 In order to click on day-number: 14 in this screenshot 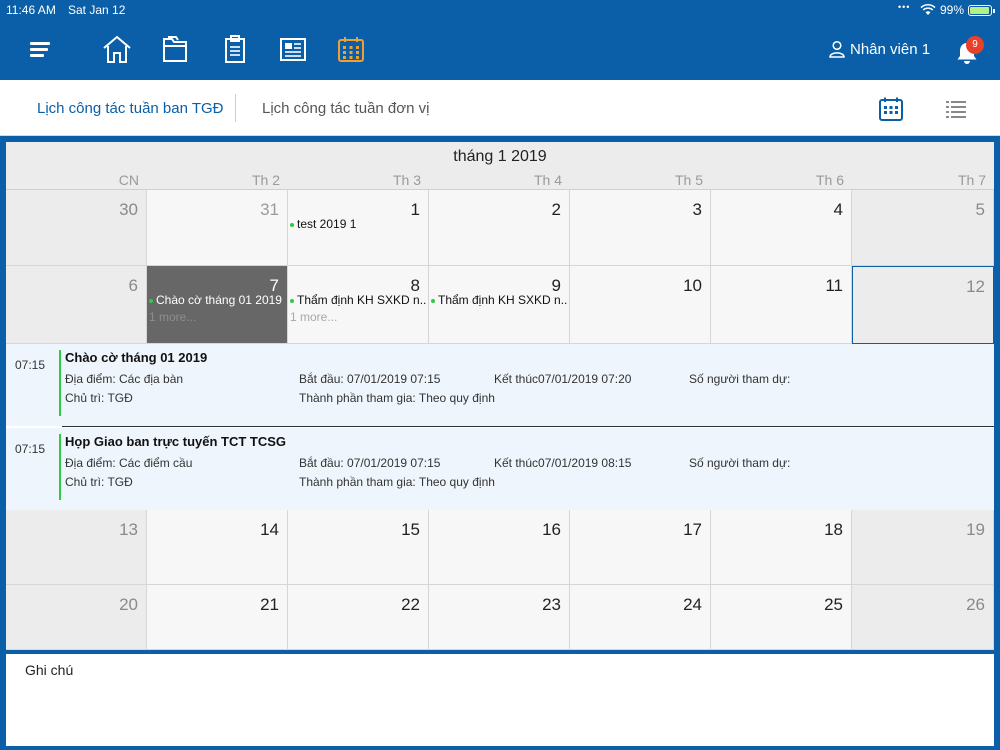, I will do `click(269, 529)`.